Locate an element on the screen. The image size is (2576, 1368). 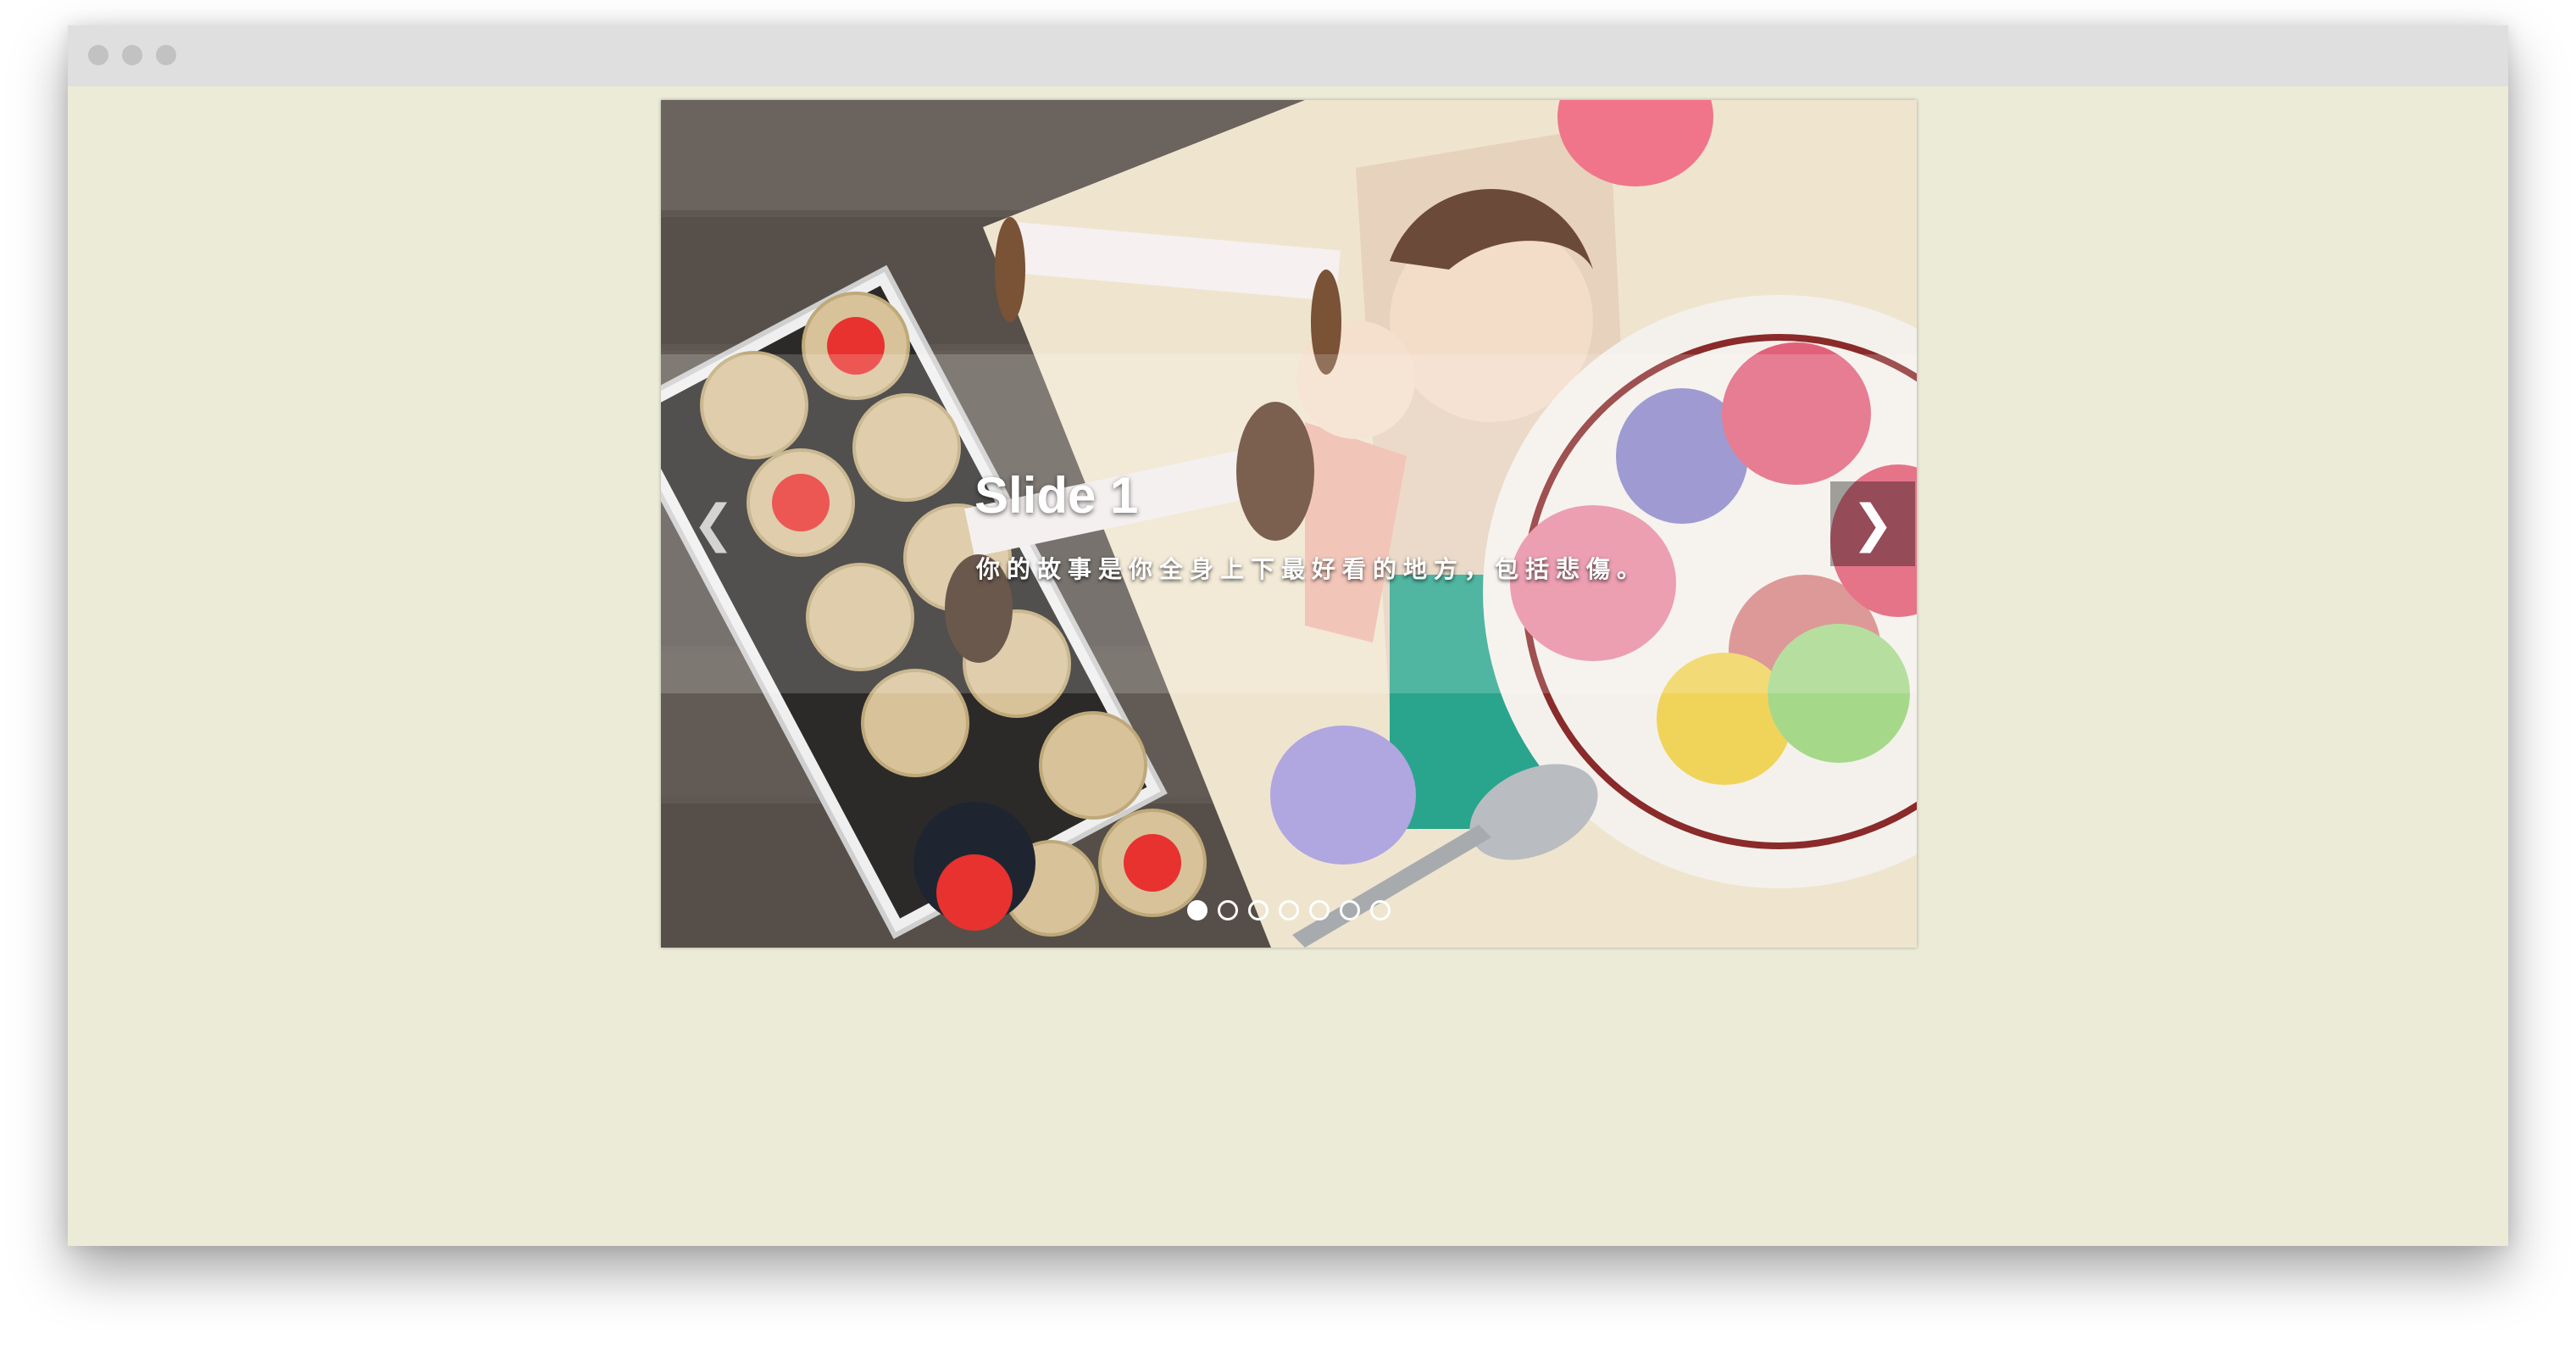
chevron-left-icon: ❮ is located at coordinates (713, 523).